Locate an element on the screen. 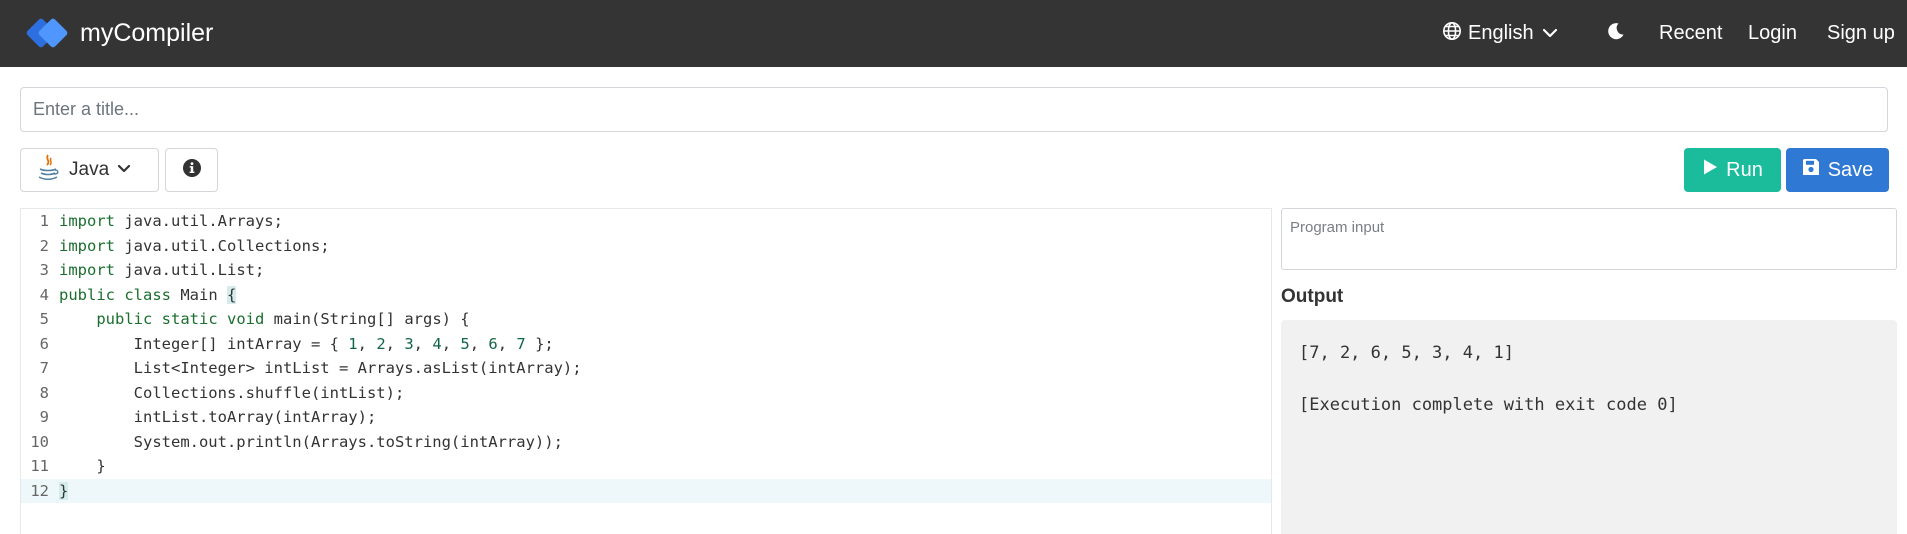 Image resolution: width=1907 pixels, height=534 pixels. line-number: 11 is located at coordinates (39, 466).